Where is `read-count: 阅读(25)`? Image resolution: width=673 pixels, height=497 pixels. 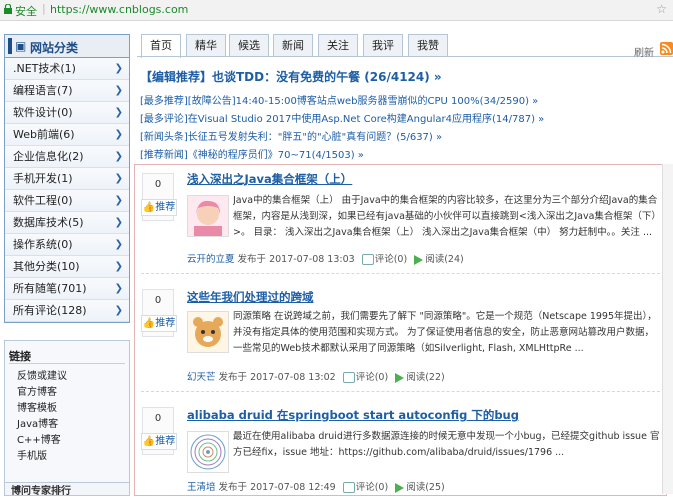 read-count: 阅读(25) is located at coordinates (425, 487).